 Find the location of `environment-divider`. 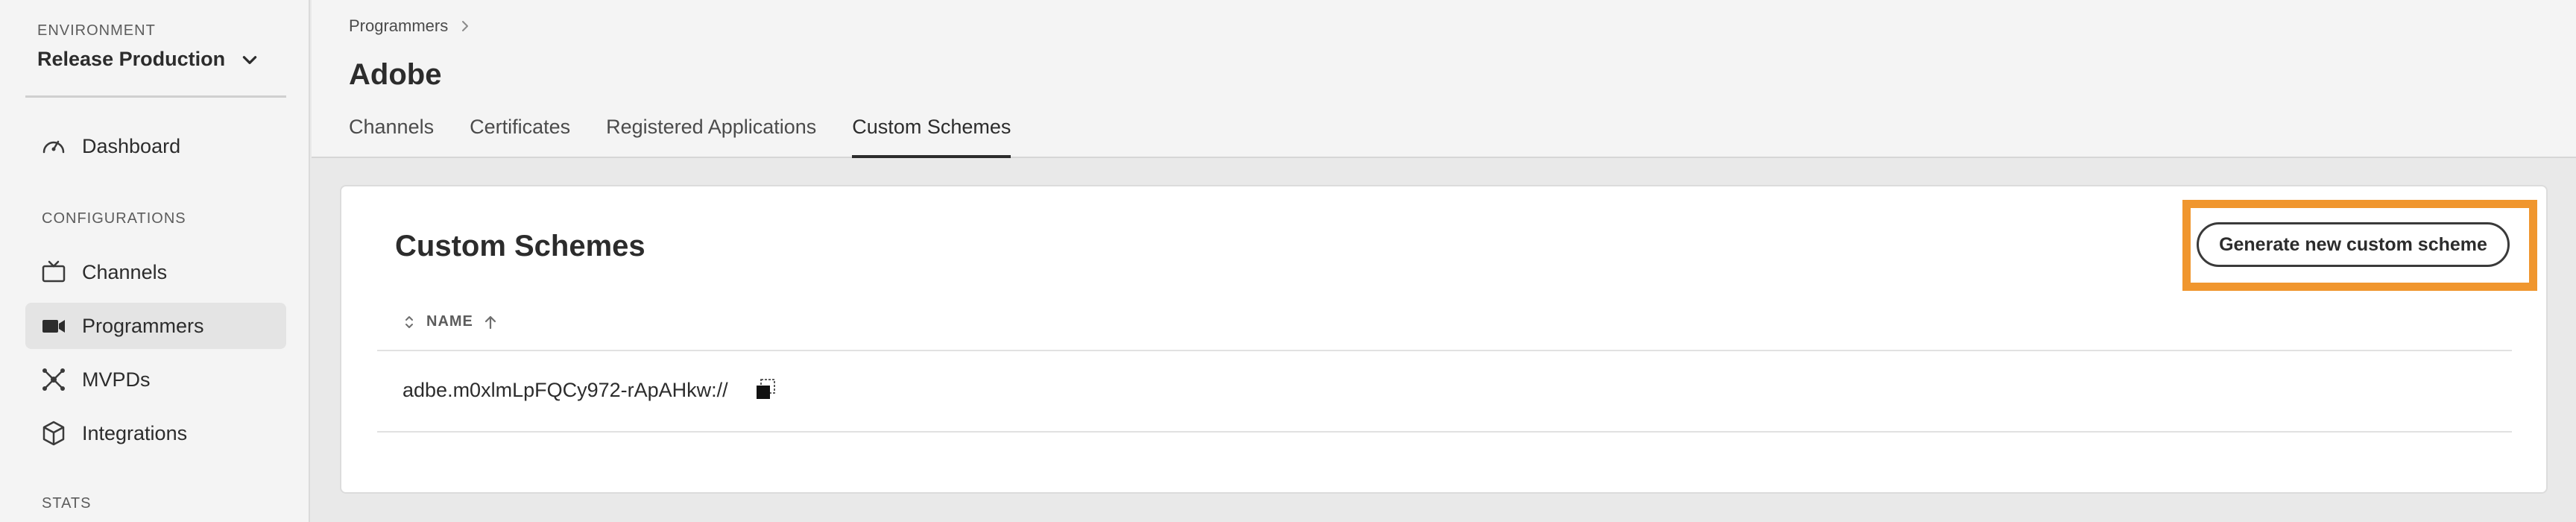

environment-divider is located at coordinates (156, 96).